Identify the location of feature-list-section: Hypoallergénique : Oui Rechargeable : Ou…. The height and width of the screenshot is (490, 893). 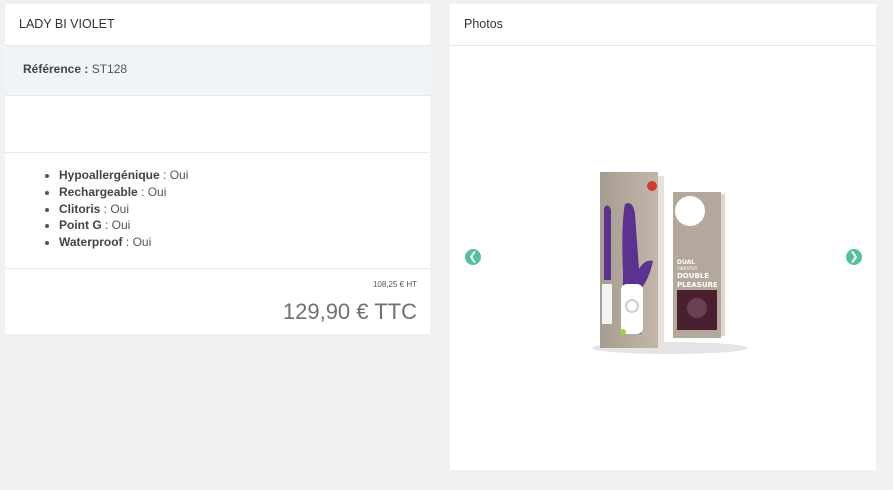
(217, 211).